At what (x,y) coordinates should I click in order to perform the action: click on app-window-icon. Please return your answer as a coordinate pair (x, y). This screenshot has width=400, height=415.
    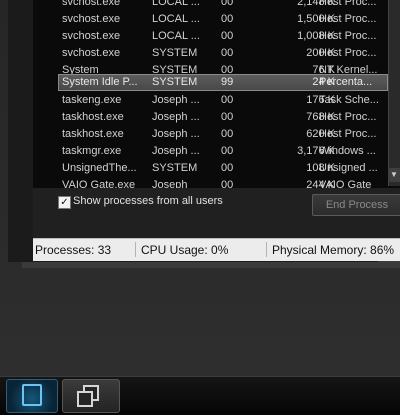
    Looking at the image, I should click on (32, 395).